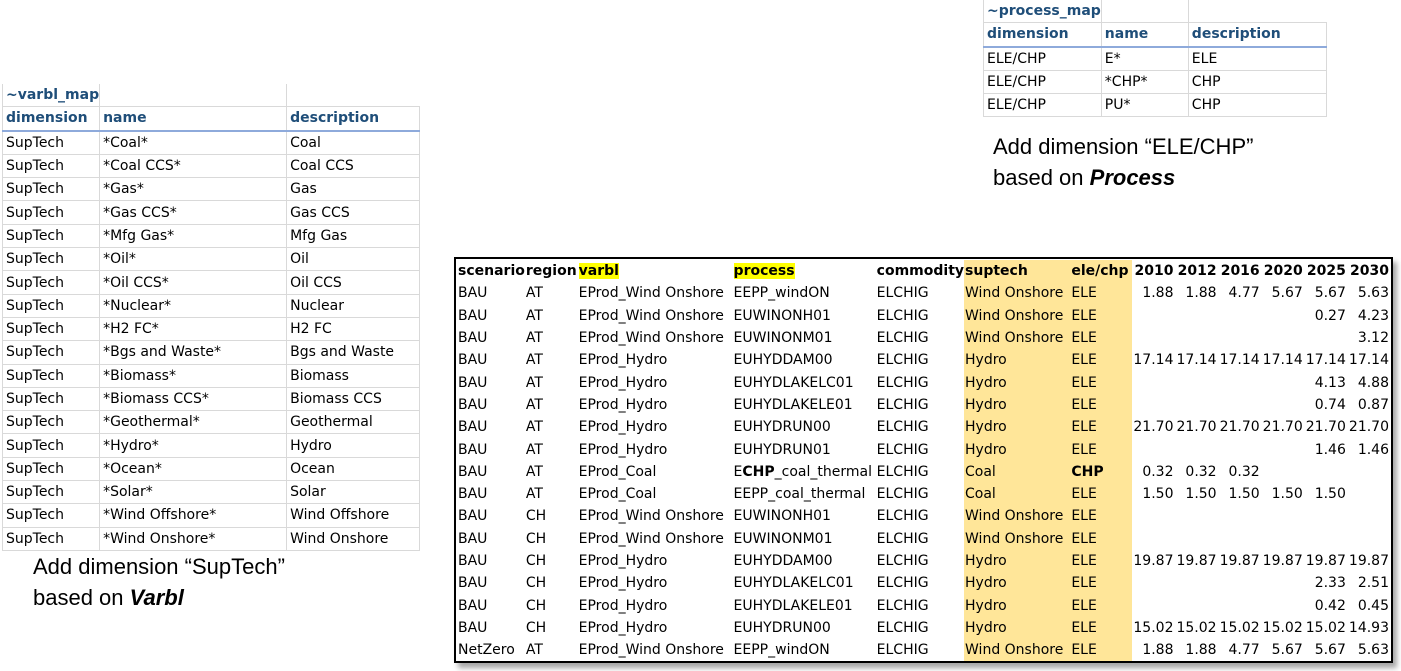  What do you see at coordinates (1153, 360) in the screenshot?
I see `cell-year-2010: 17.14` at bounding box center [1153, 360].